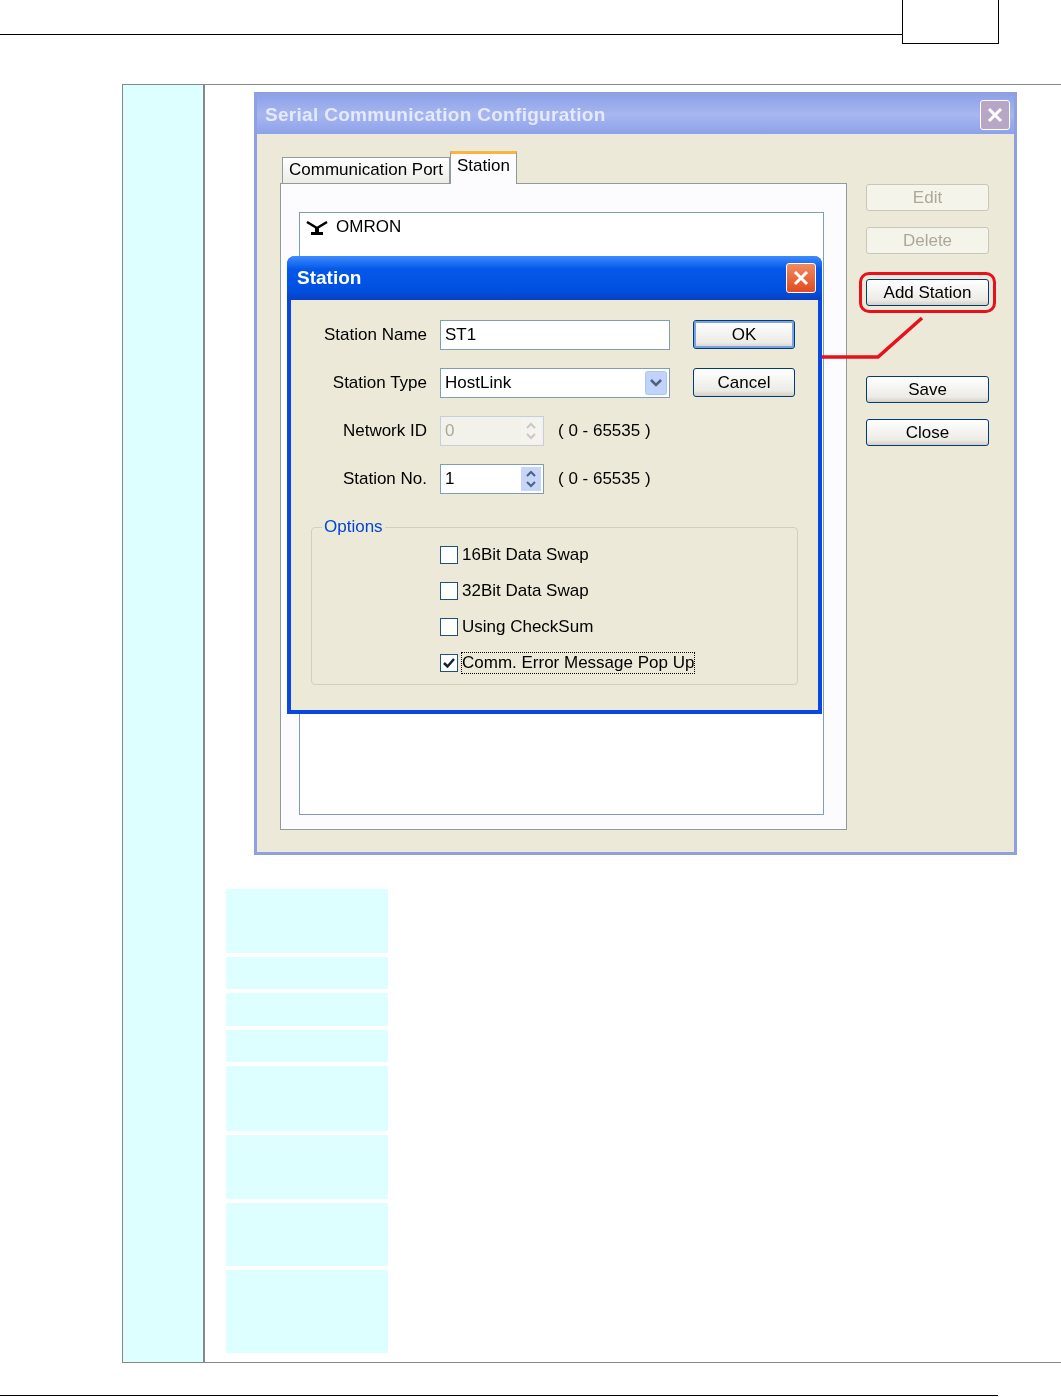 The image size is (1061, 1397). What do you see at coordinates (531, 479) in the screenshot?
I see `spinner-arrows-icon` at bounding box center [531, 479].